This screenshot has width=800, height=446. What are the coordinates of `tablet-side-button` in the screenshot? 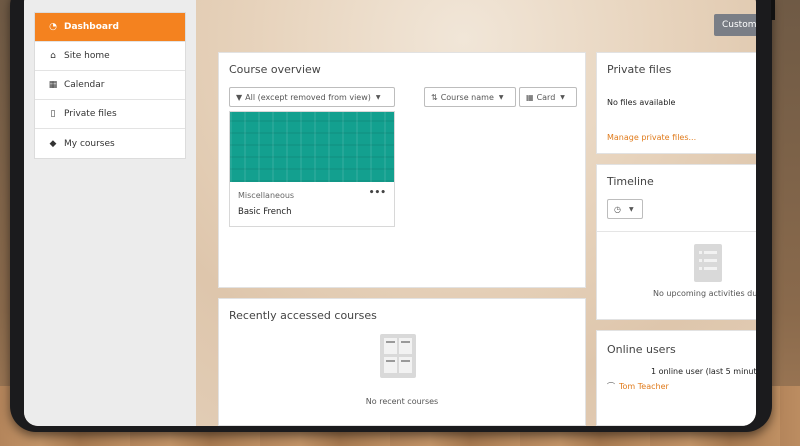 It's located at (773, 10).